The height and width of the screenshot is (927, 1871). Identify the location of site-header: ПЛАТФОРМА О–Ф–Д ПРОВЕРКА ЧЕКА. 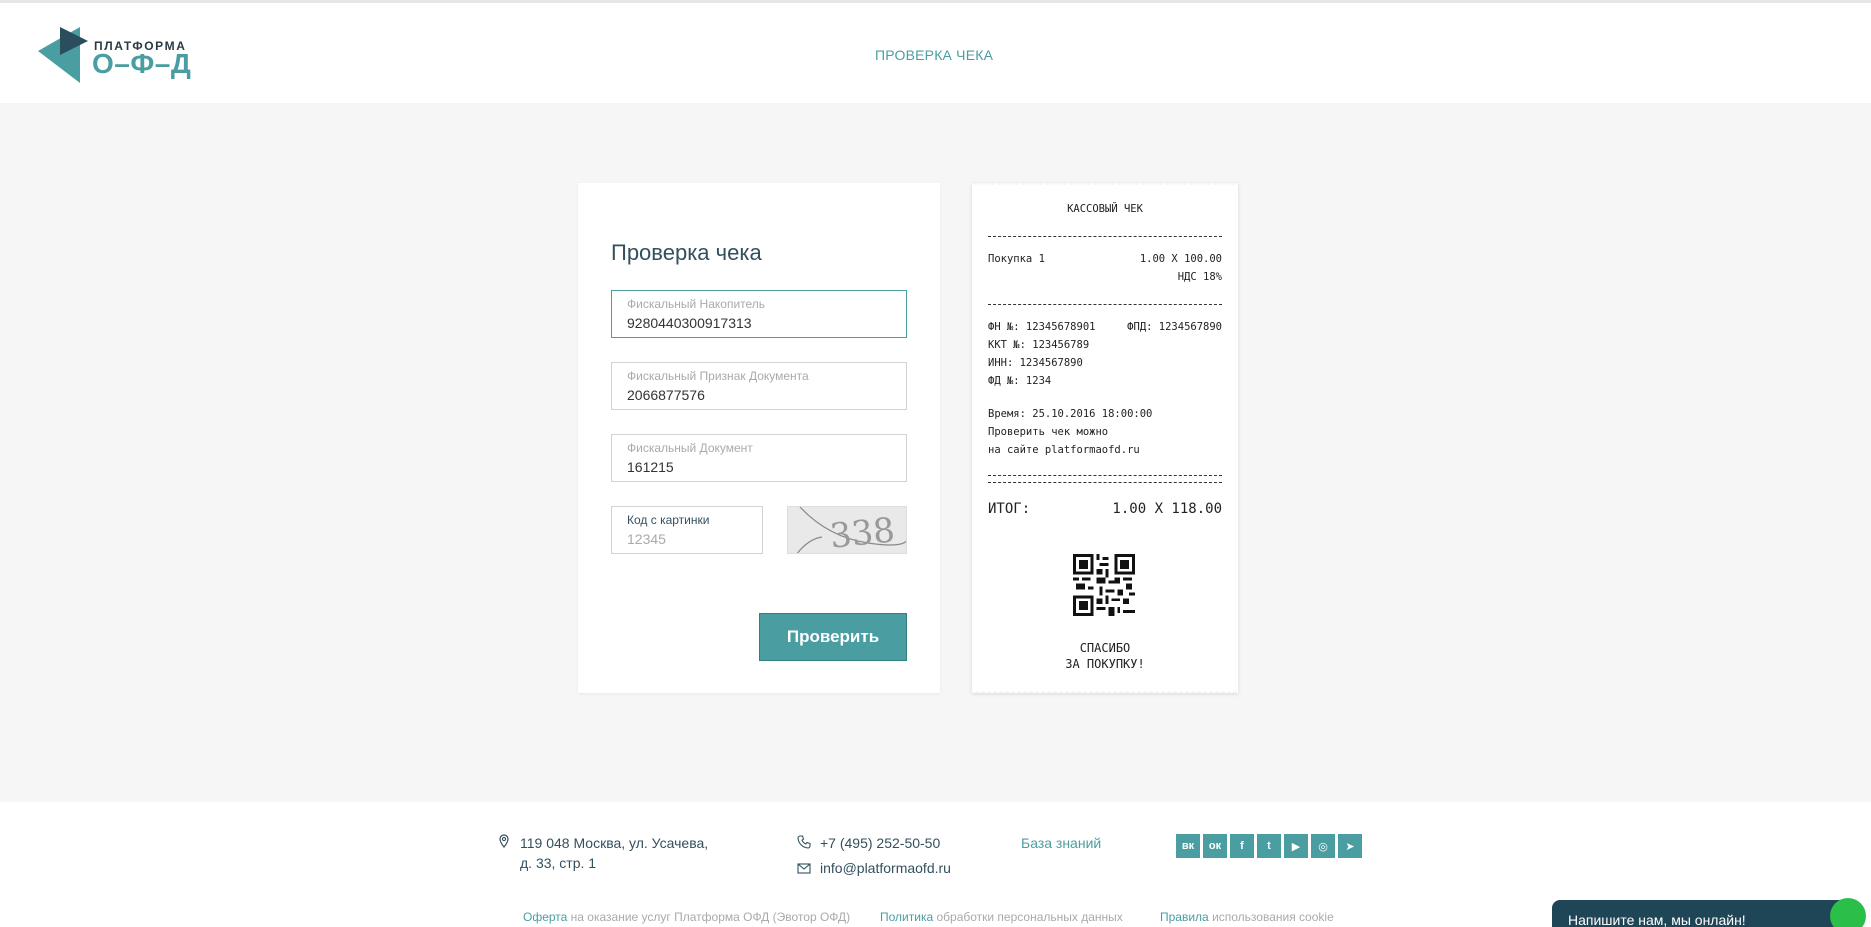
(935, 51).